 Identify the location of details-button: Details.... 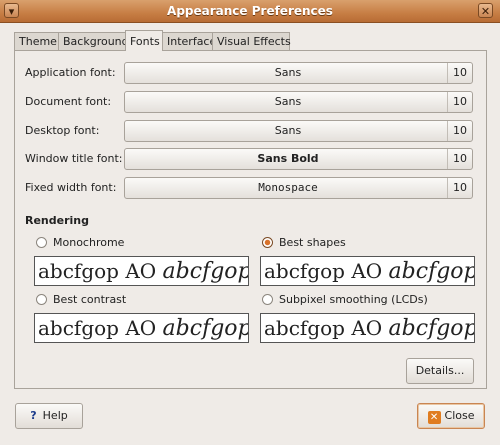
(440, 371).